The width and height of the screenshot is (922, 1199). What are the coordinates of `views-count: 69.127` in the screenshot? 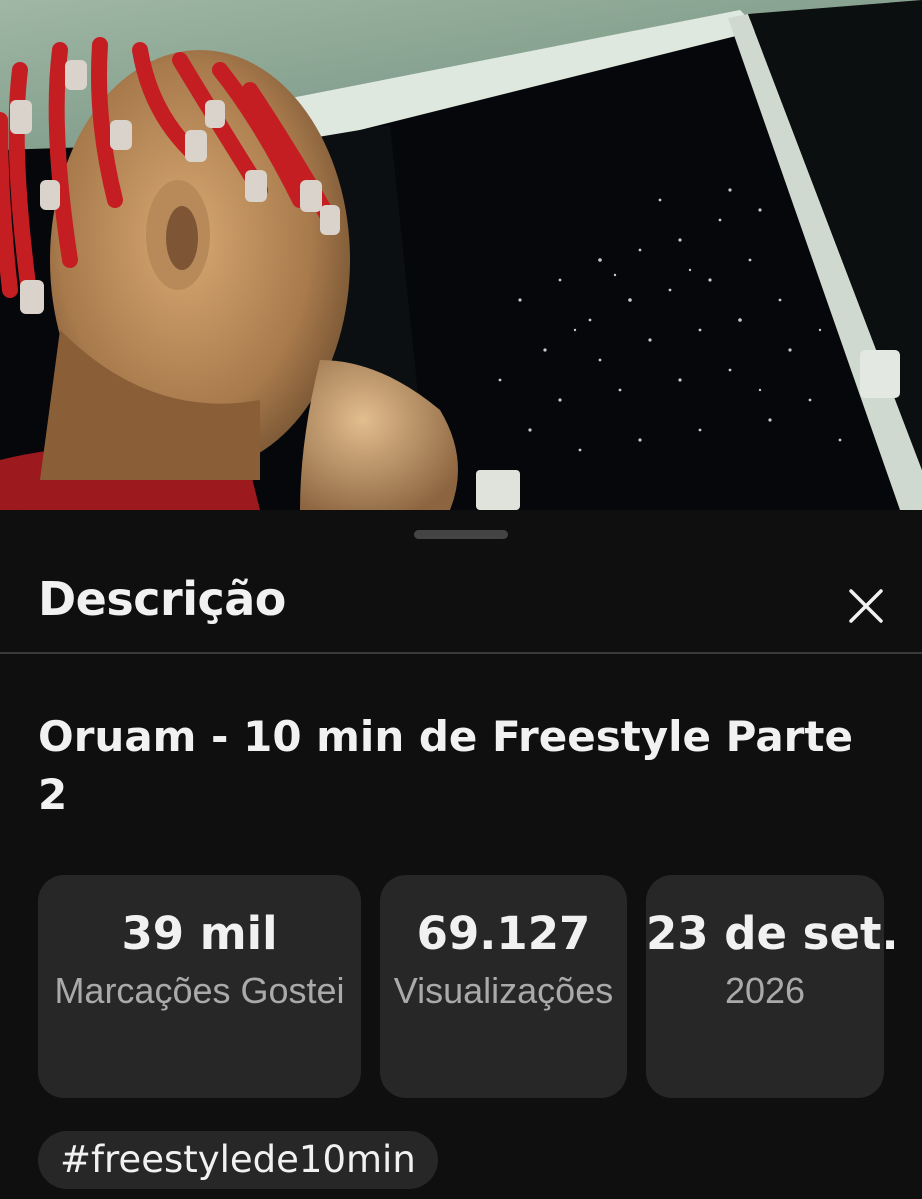 It's located at (503, 933).